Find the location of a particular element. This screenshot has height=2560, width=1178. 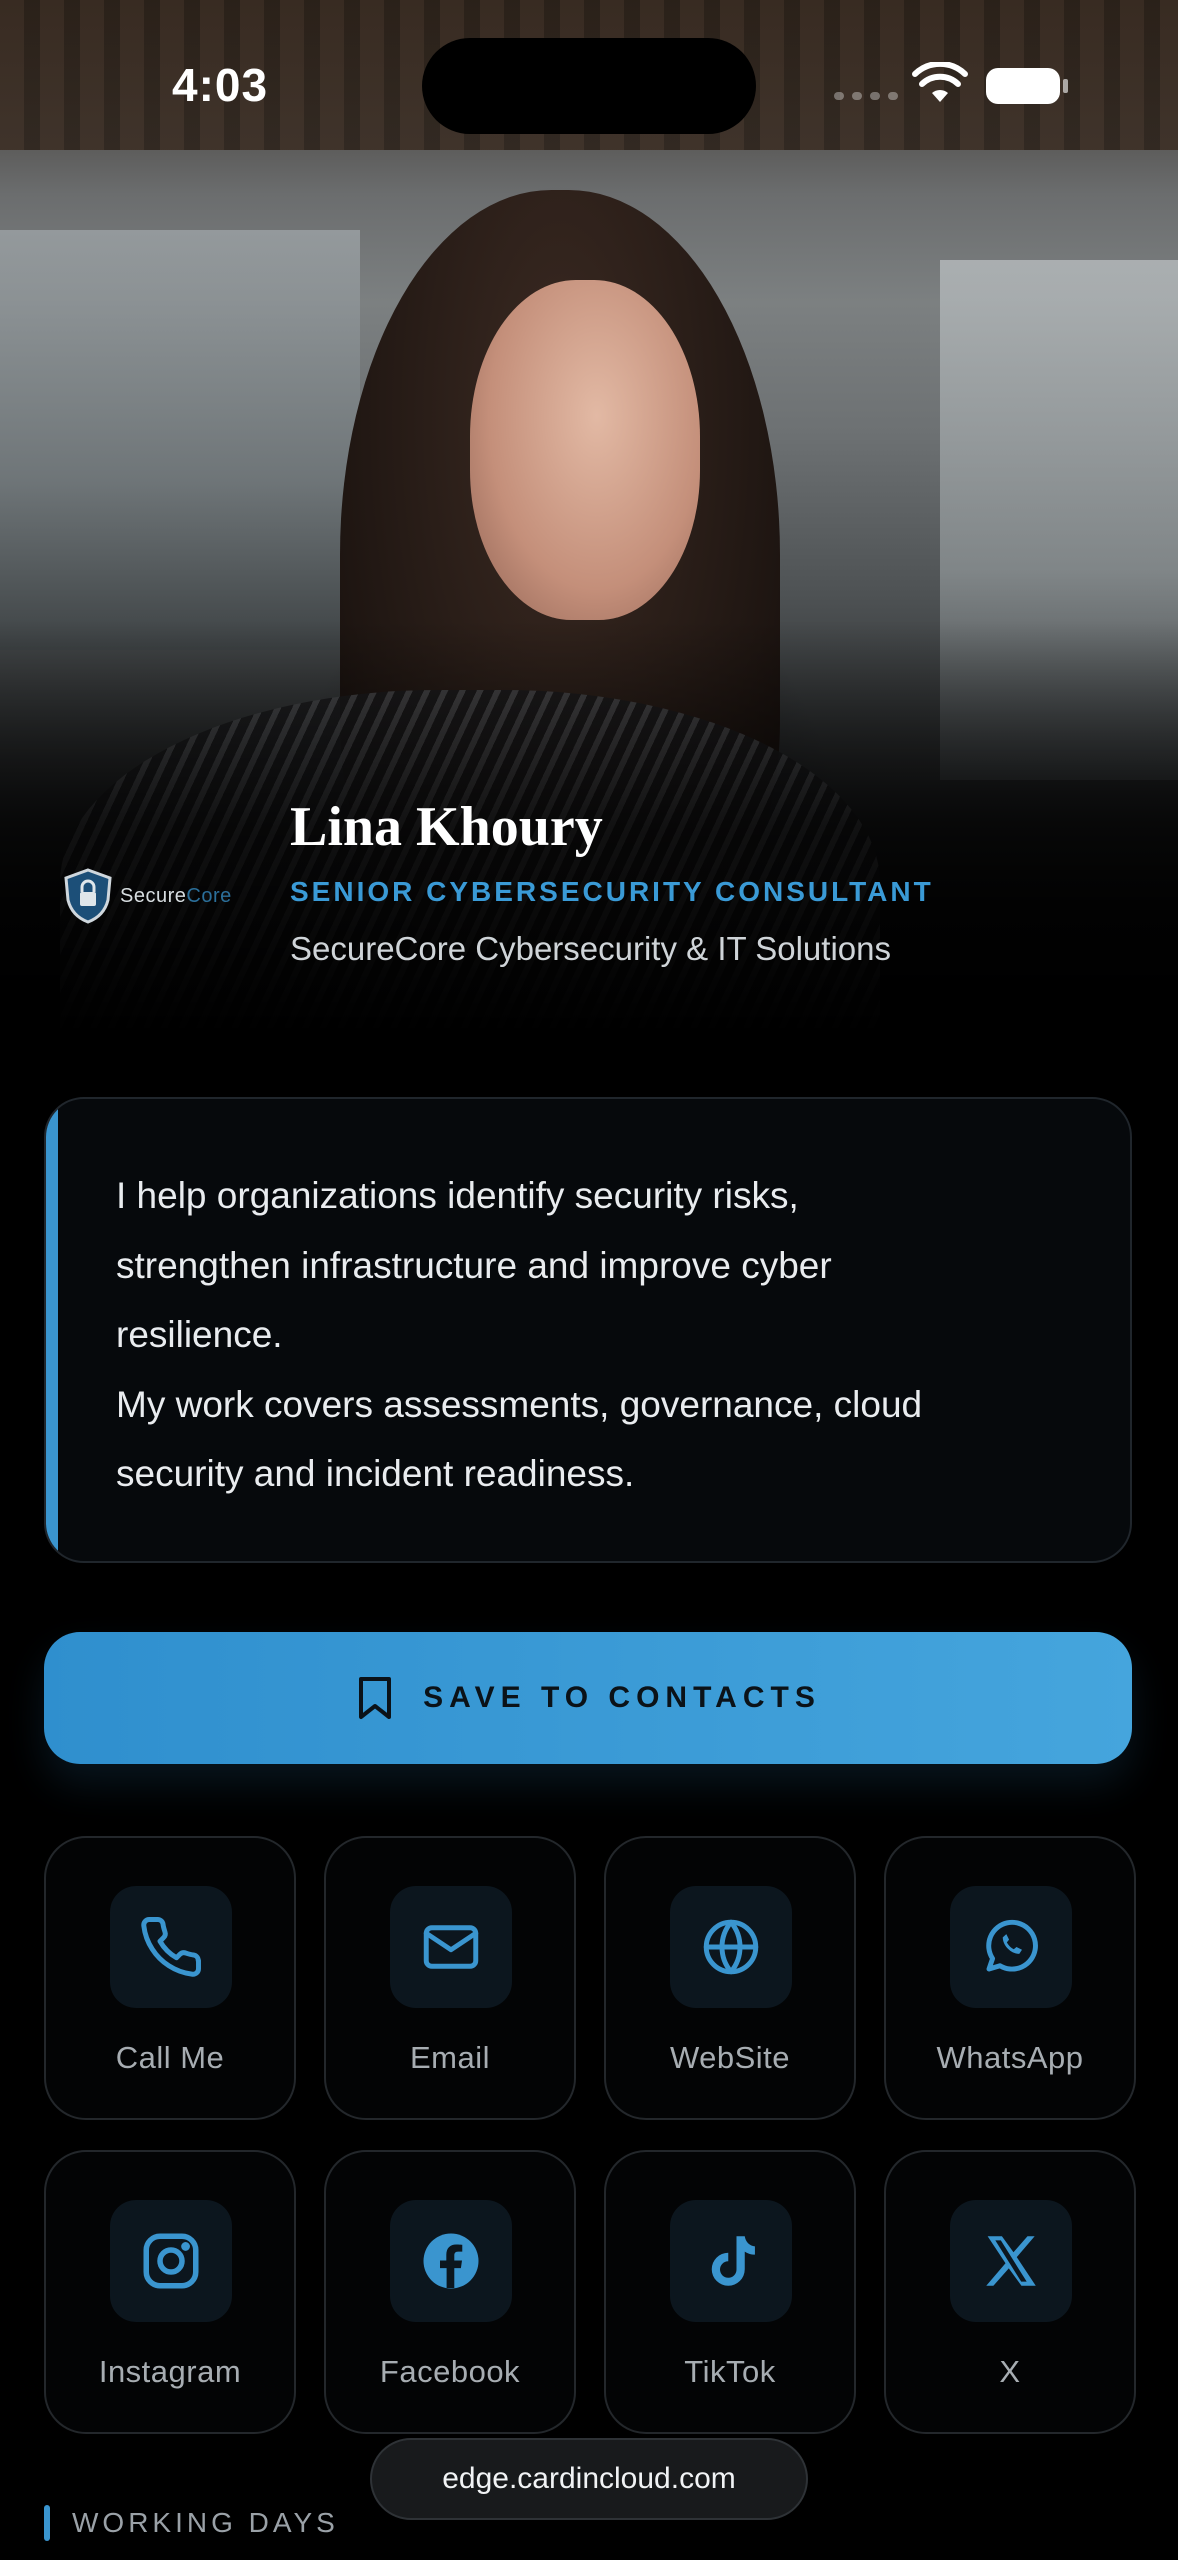

section-title: WORKING DAYS is located at coordinates (205, 2522).